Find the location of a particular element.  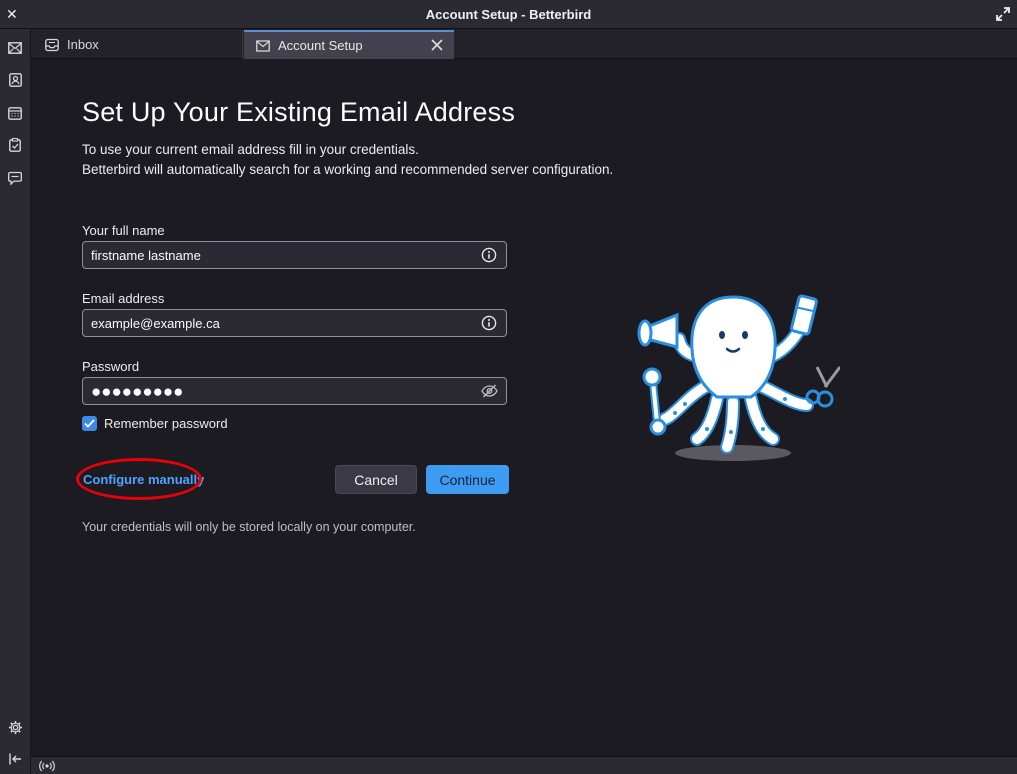

remember-password-label: Remember password is located at coordinates (166, 423).